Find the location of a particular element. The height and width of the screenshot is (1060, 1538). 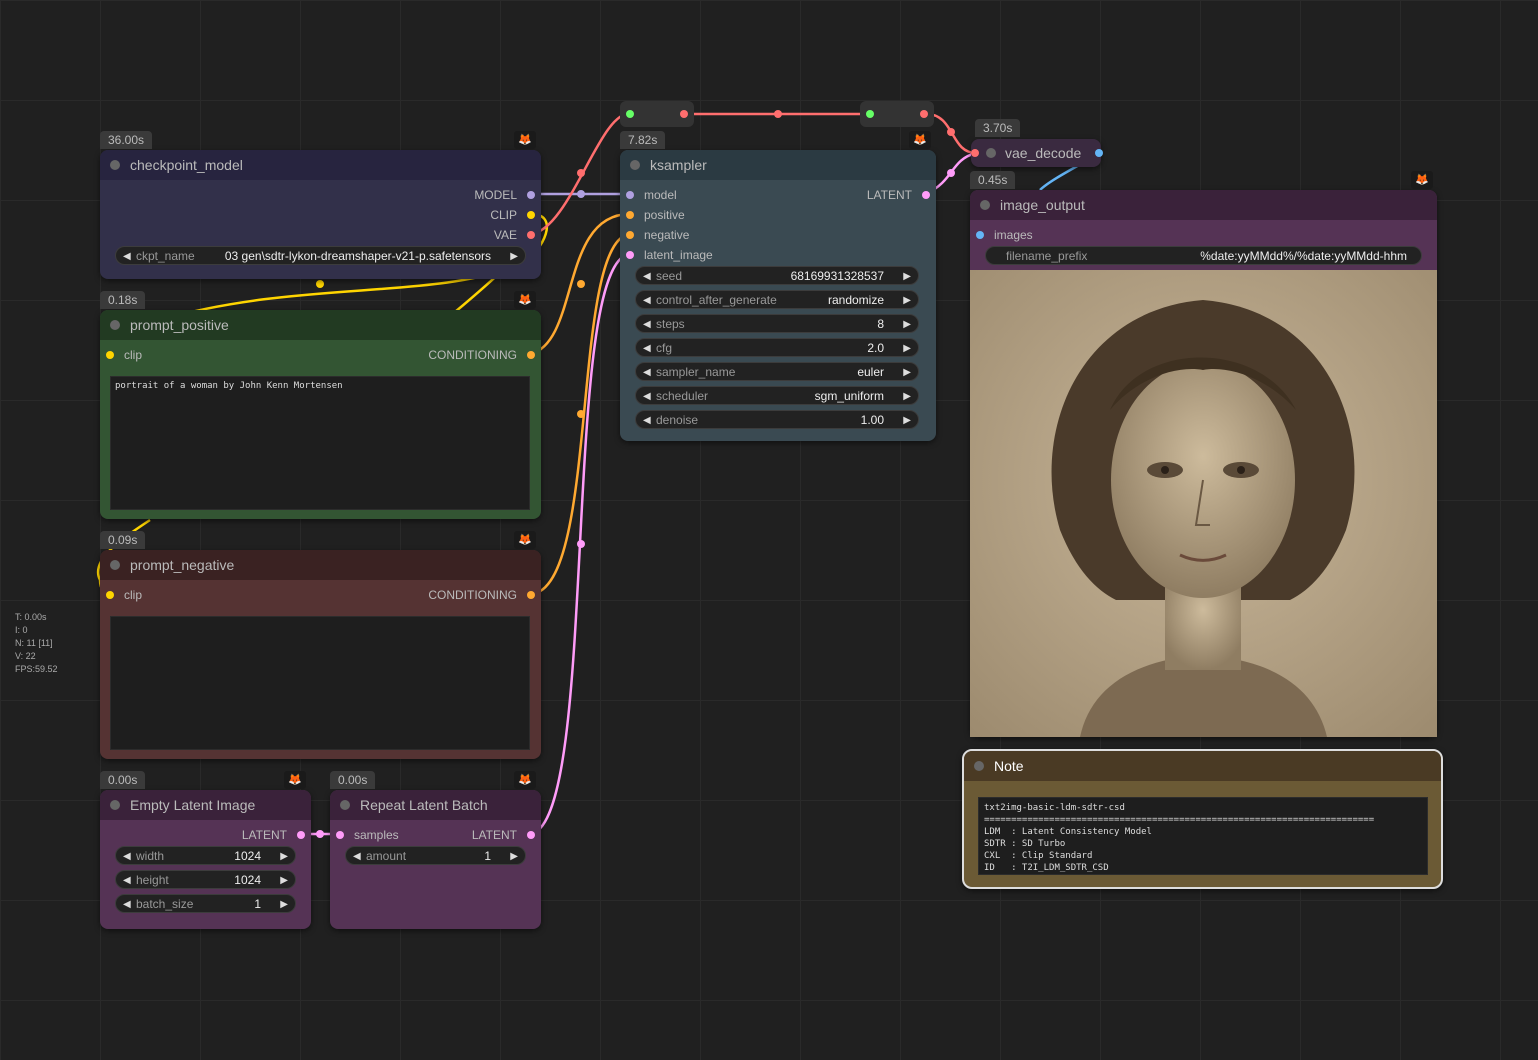

widget-batch-size: ◀ batch_size 1 ▶ is located at coordinates (205, 903).